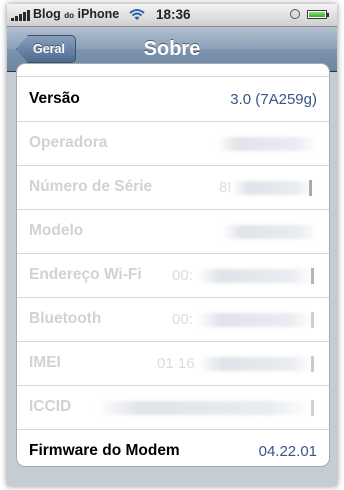 This screenshot has height=490, width=344. I want to click on row-carrier: Operadora, so click(173, 144).